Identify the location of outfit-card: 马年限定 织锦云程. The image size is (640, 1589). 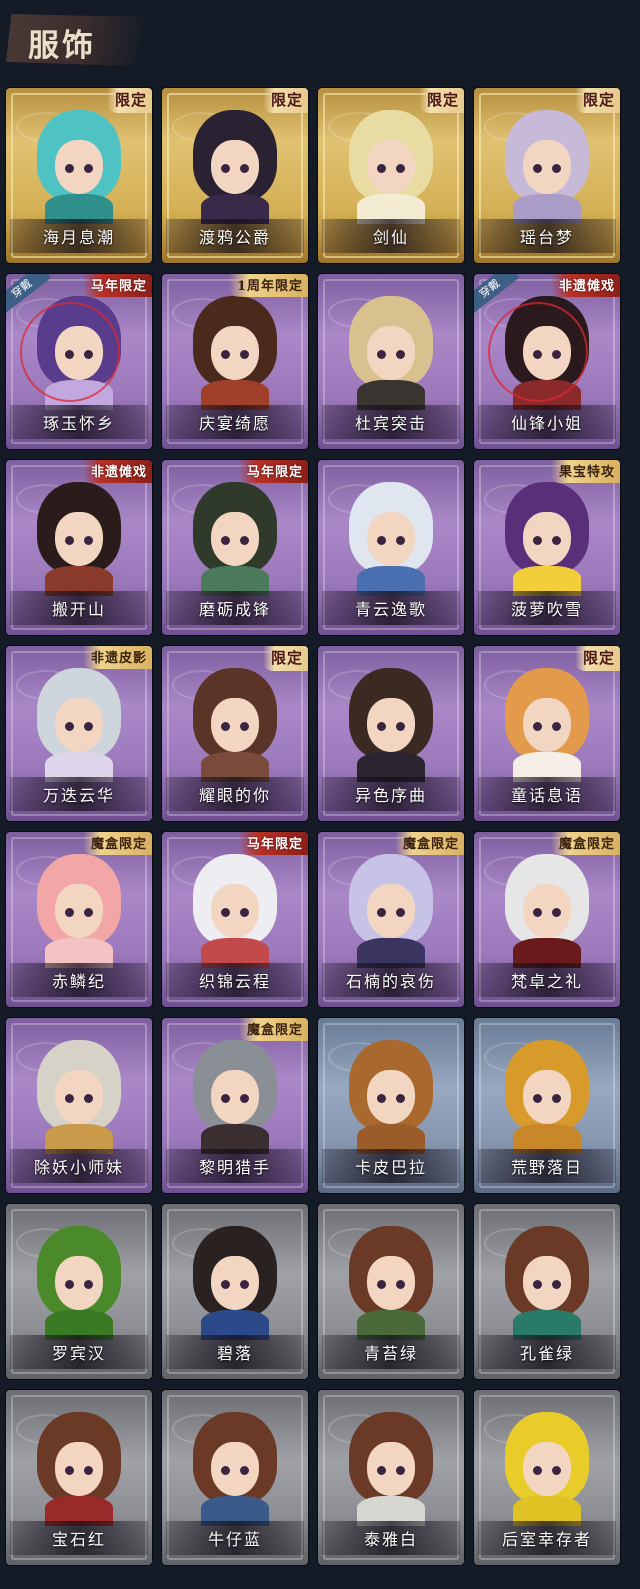
(235, 919).